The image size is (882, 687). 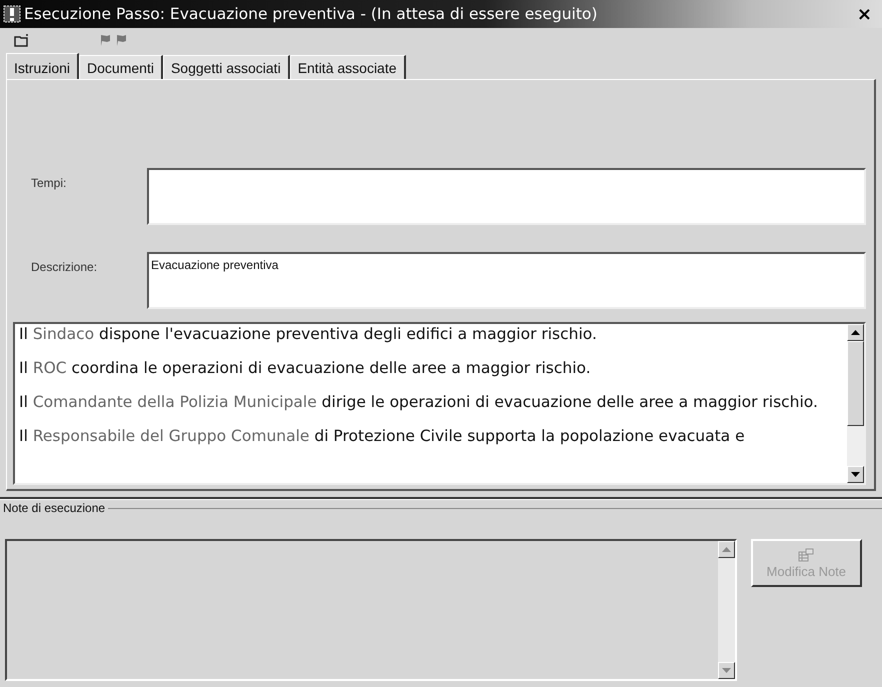 What do you see at coordinates (864, 14) in the screenshot?
I see `close-button: ×` at bounding box center [864, 14].